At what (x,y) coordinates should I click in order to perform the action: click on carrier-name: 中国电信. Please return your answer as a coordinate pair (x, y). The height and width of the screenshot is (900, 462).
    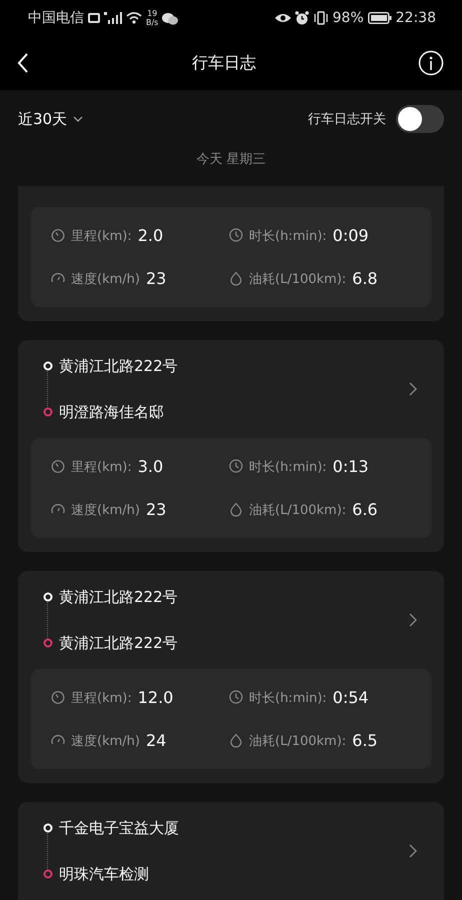
    Looking at the image, I should click on (56, 18).